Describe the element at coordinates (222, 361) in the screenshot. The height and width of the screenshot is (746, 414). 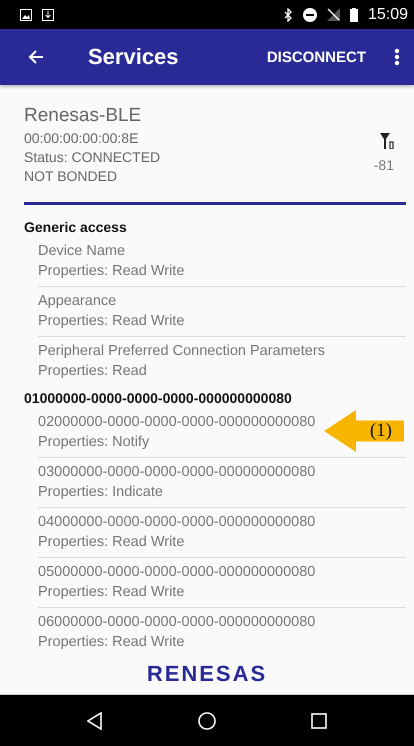
I see `characteristic-item: Peripheral Preferred Connection Parameters Properties: Read` at that location.